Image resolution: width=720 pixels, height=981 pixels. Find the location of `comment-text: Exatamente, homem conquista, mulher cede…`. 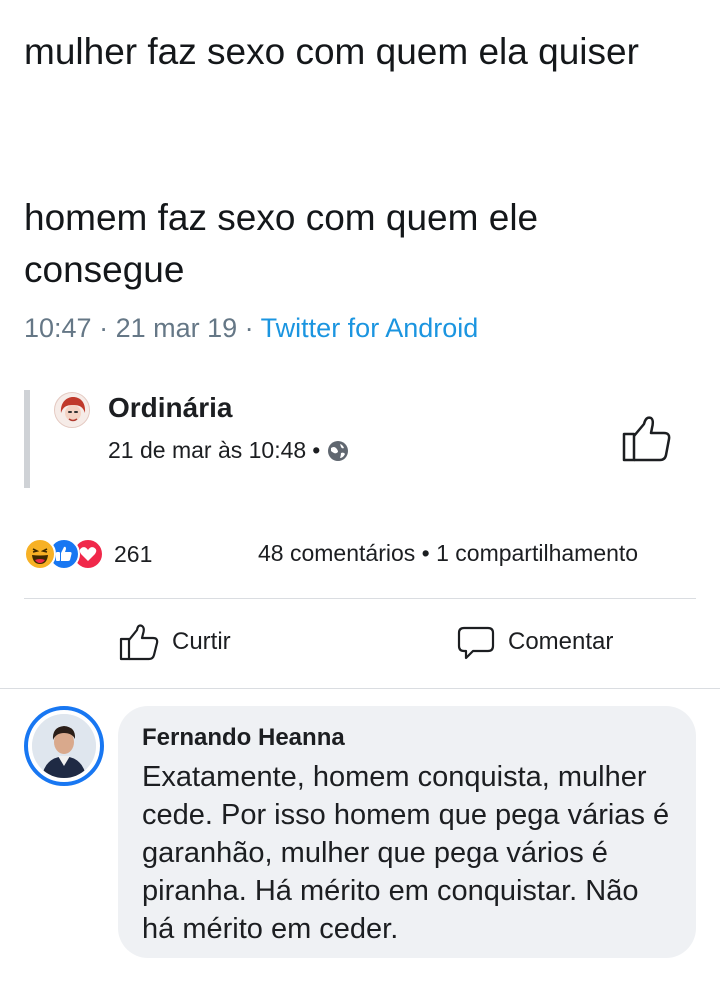

comment-text: Exatamente, homem conquista, mulher cede… is located at coordinates (406, 853).